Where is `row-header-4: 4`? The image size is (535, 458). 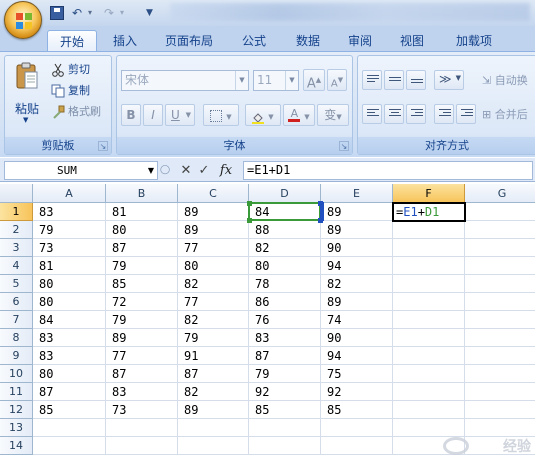
row-header-4: 4 is located at coordinates (16, 266).